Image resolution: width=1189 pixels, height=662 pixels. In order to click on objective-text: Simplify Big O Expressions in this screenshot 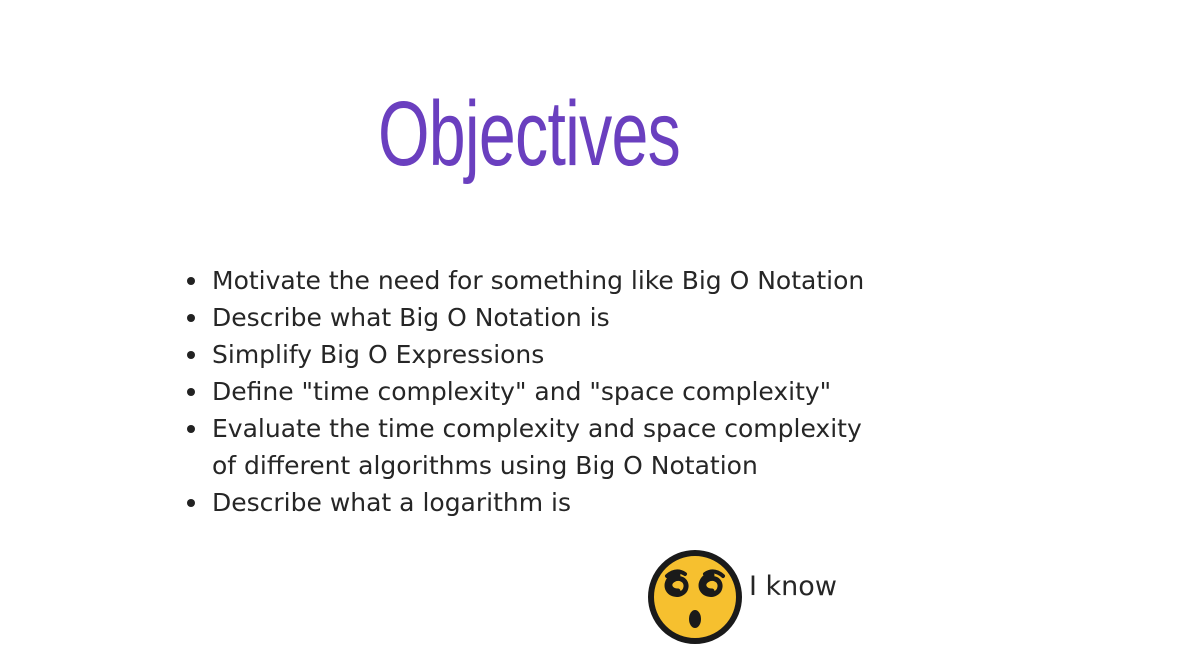, I will do `click(378, 354)`.